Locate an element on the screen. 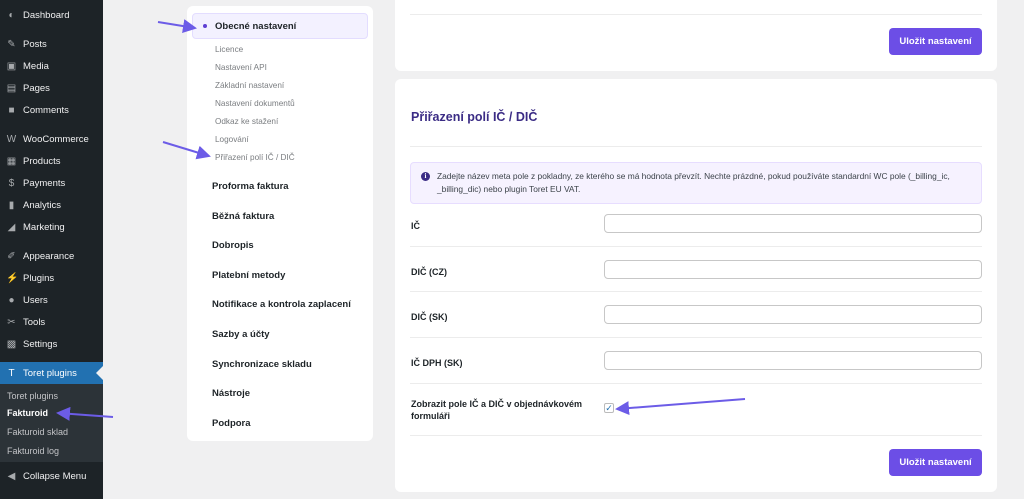 This screenshot has height=499, width=1024. users-icon: ● is located at coordinates (11, 300).